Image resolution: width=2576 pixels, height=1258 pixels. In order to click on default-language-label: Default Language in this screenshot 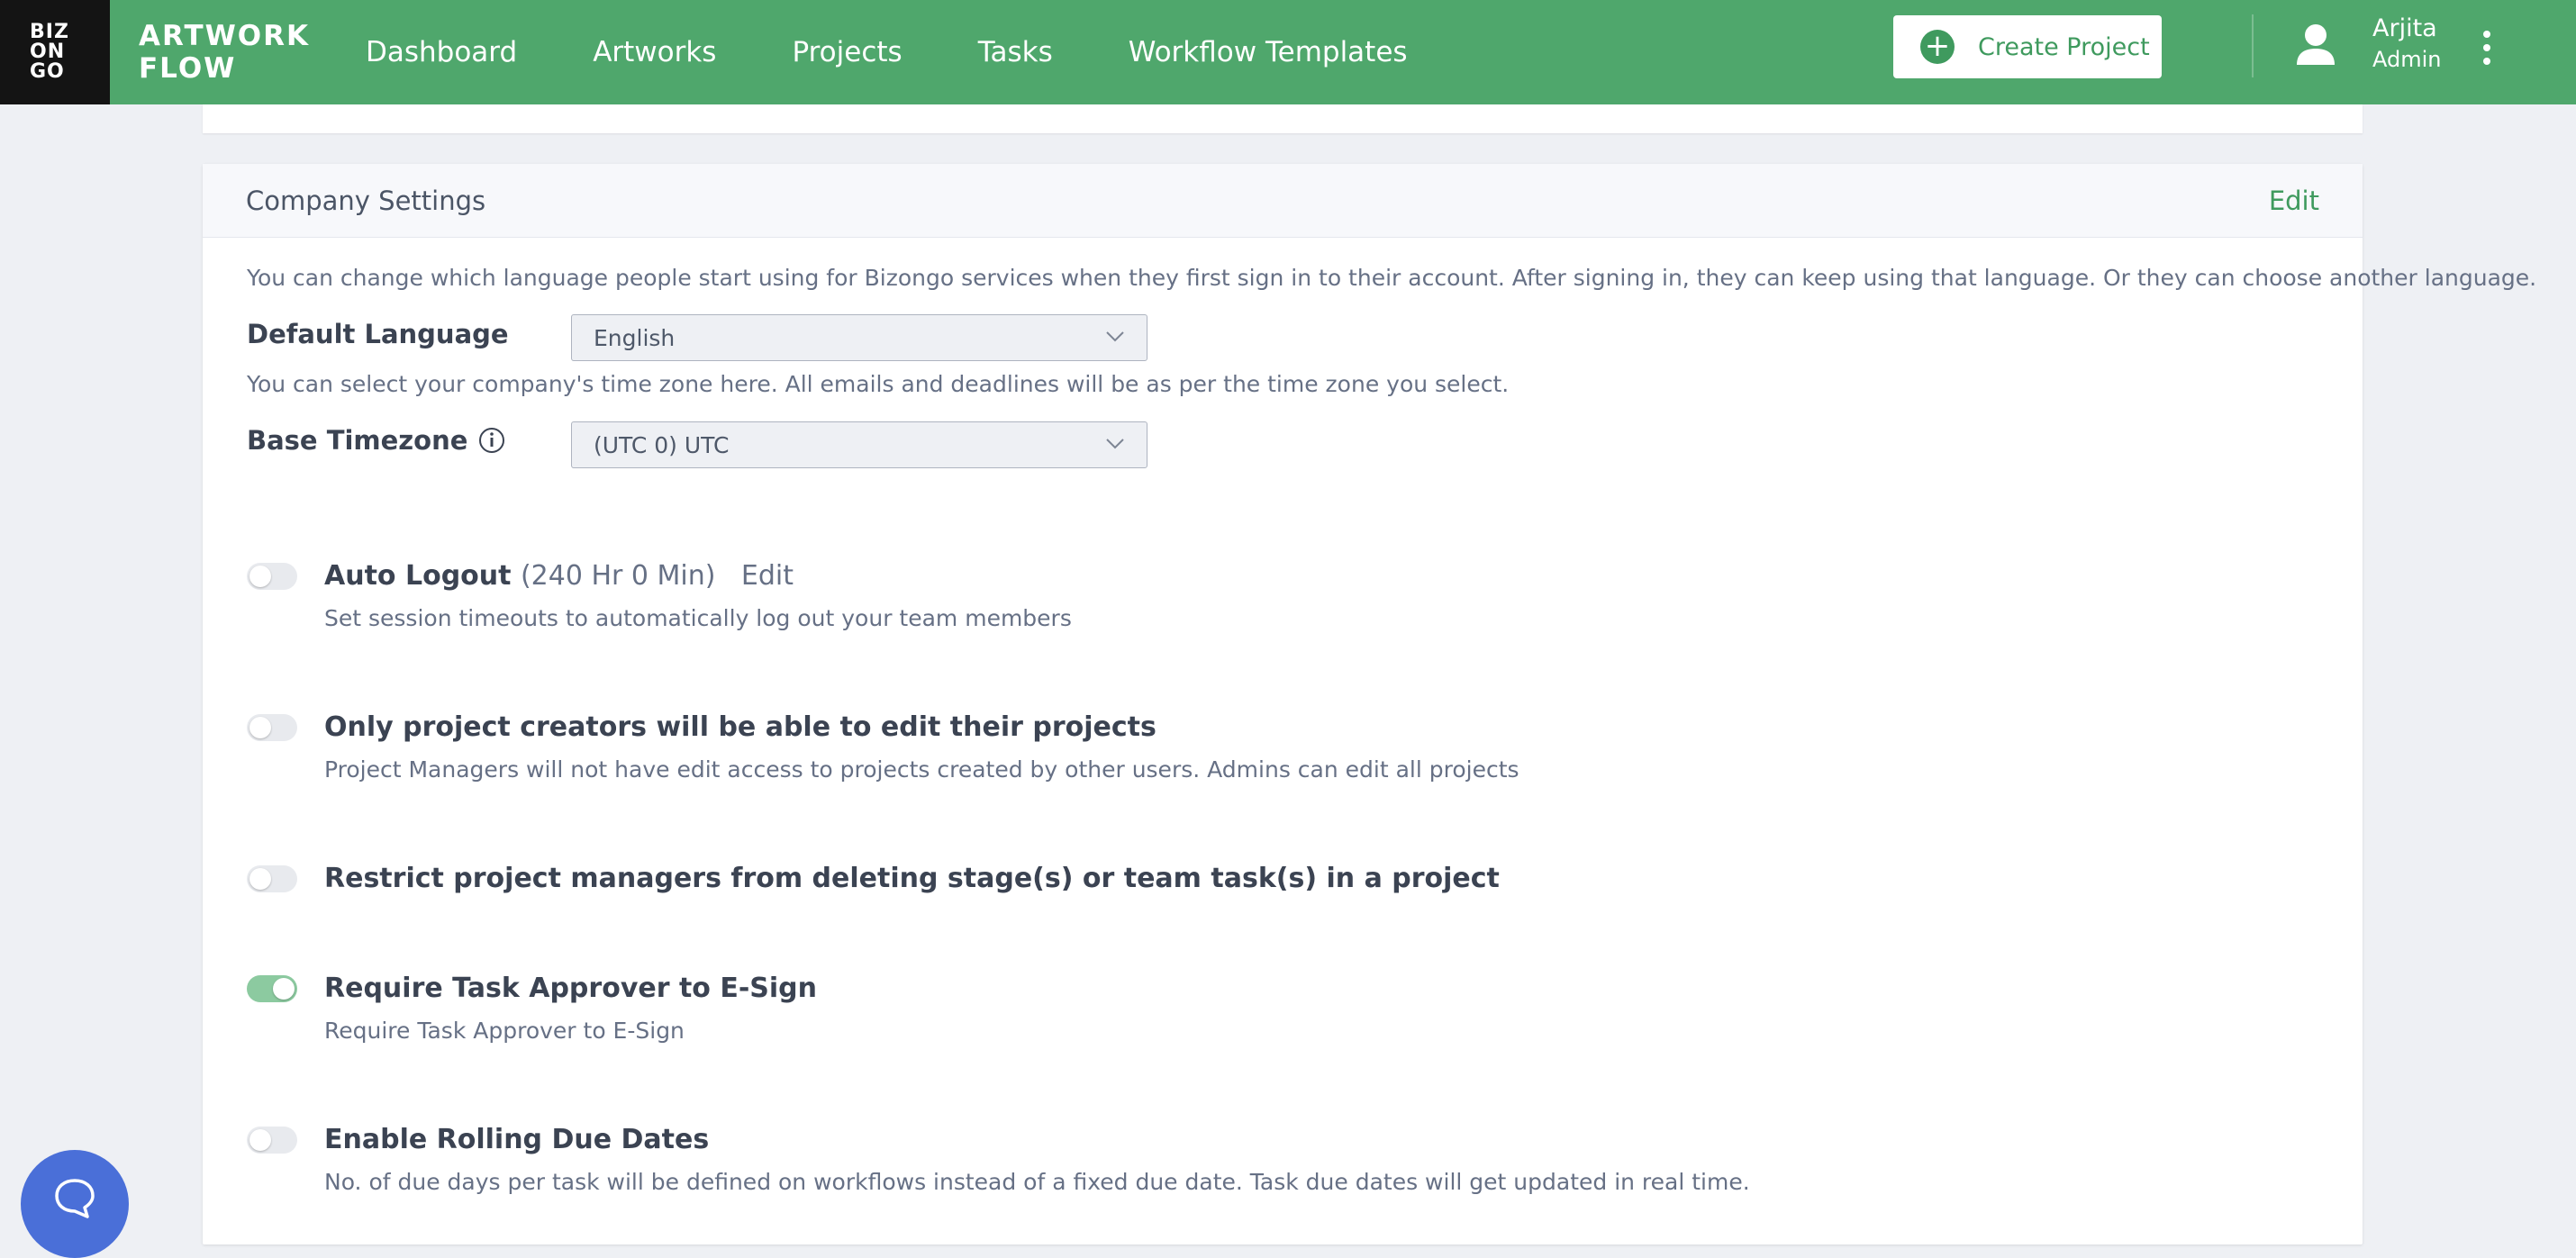, I will do `click(378, 334)`.